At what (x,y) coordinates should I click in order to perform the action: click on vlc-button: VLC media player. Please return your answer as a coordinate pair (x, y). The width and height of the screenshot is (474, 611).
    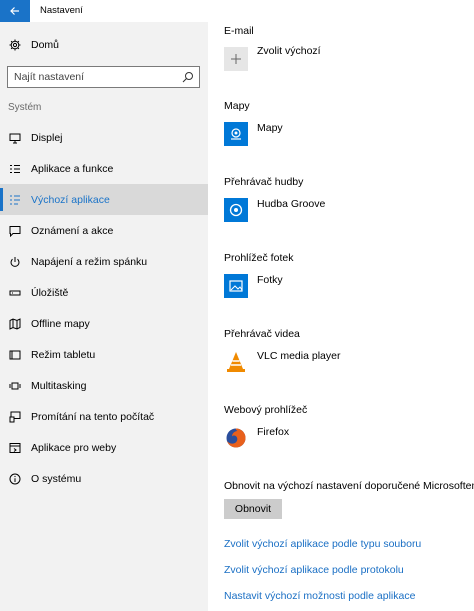
    Looking at the image, I should click on (282, 362).